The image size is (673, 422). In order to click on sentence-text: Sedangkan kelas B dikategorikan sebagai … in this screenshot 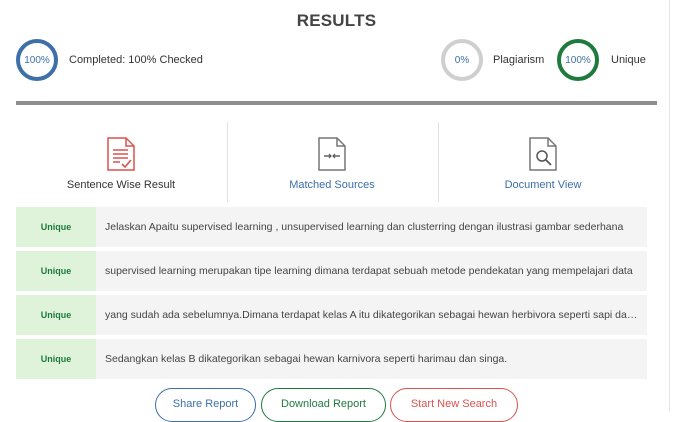, I will do `click(306, 359)`.